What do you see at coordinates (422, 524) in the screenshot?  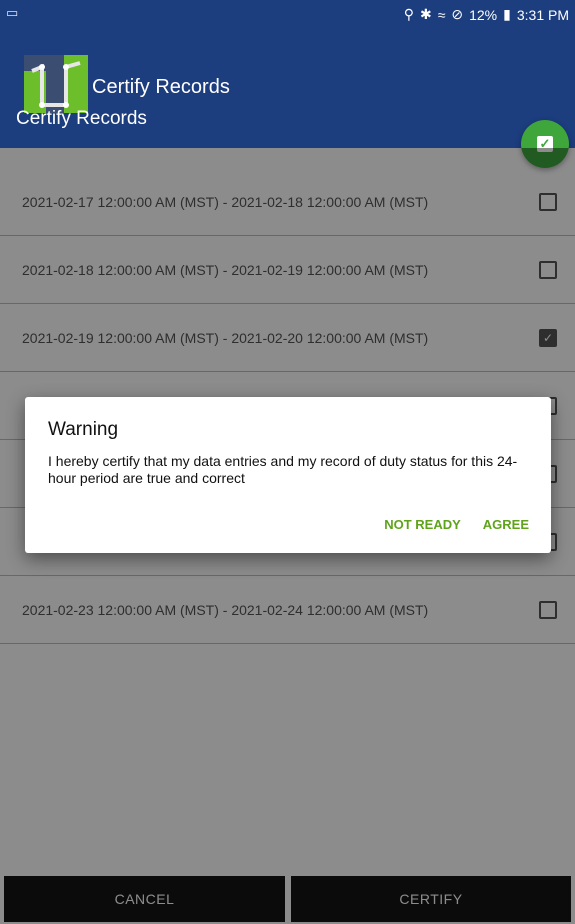 I see `not-ready-button: NOT READY` at bounding box center [422, 524].